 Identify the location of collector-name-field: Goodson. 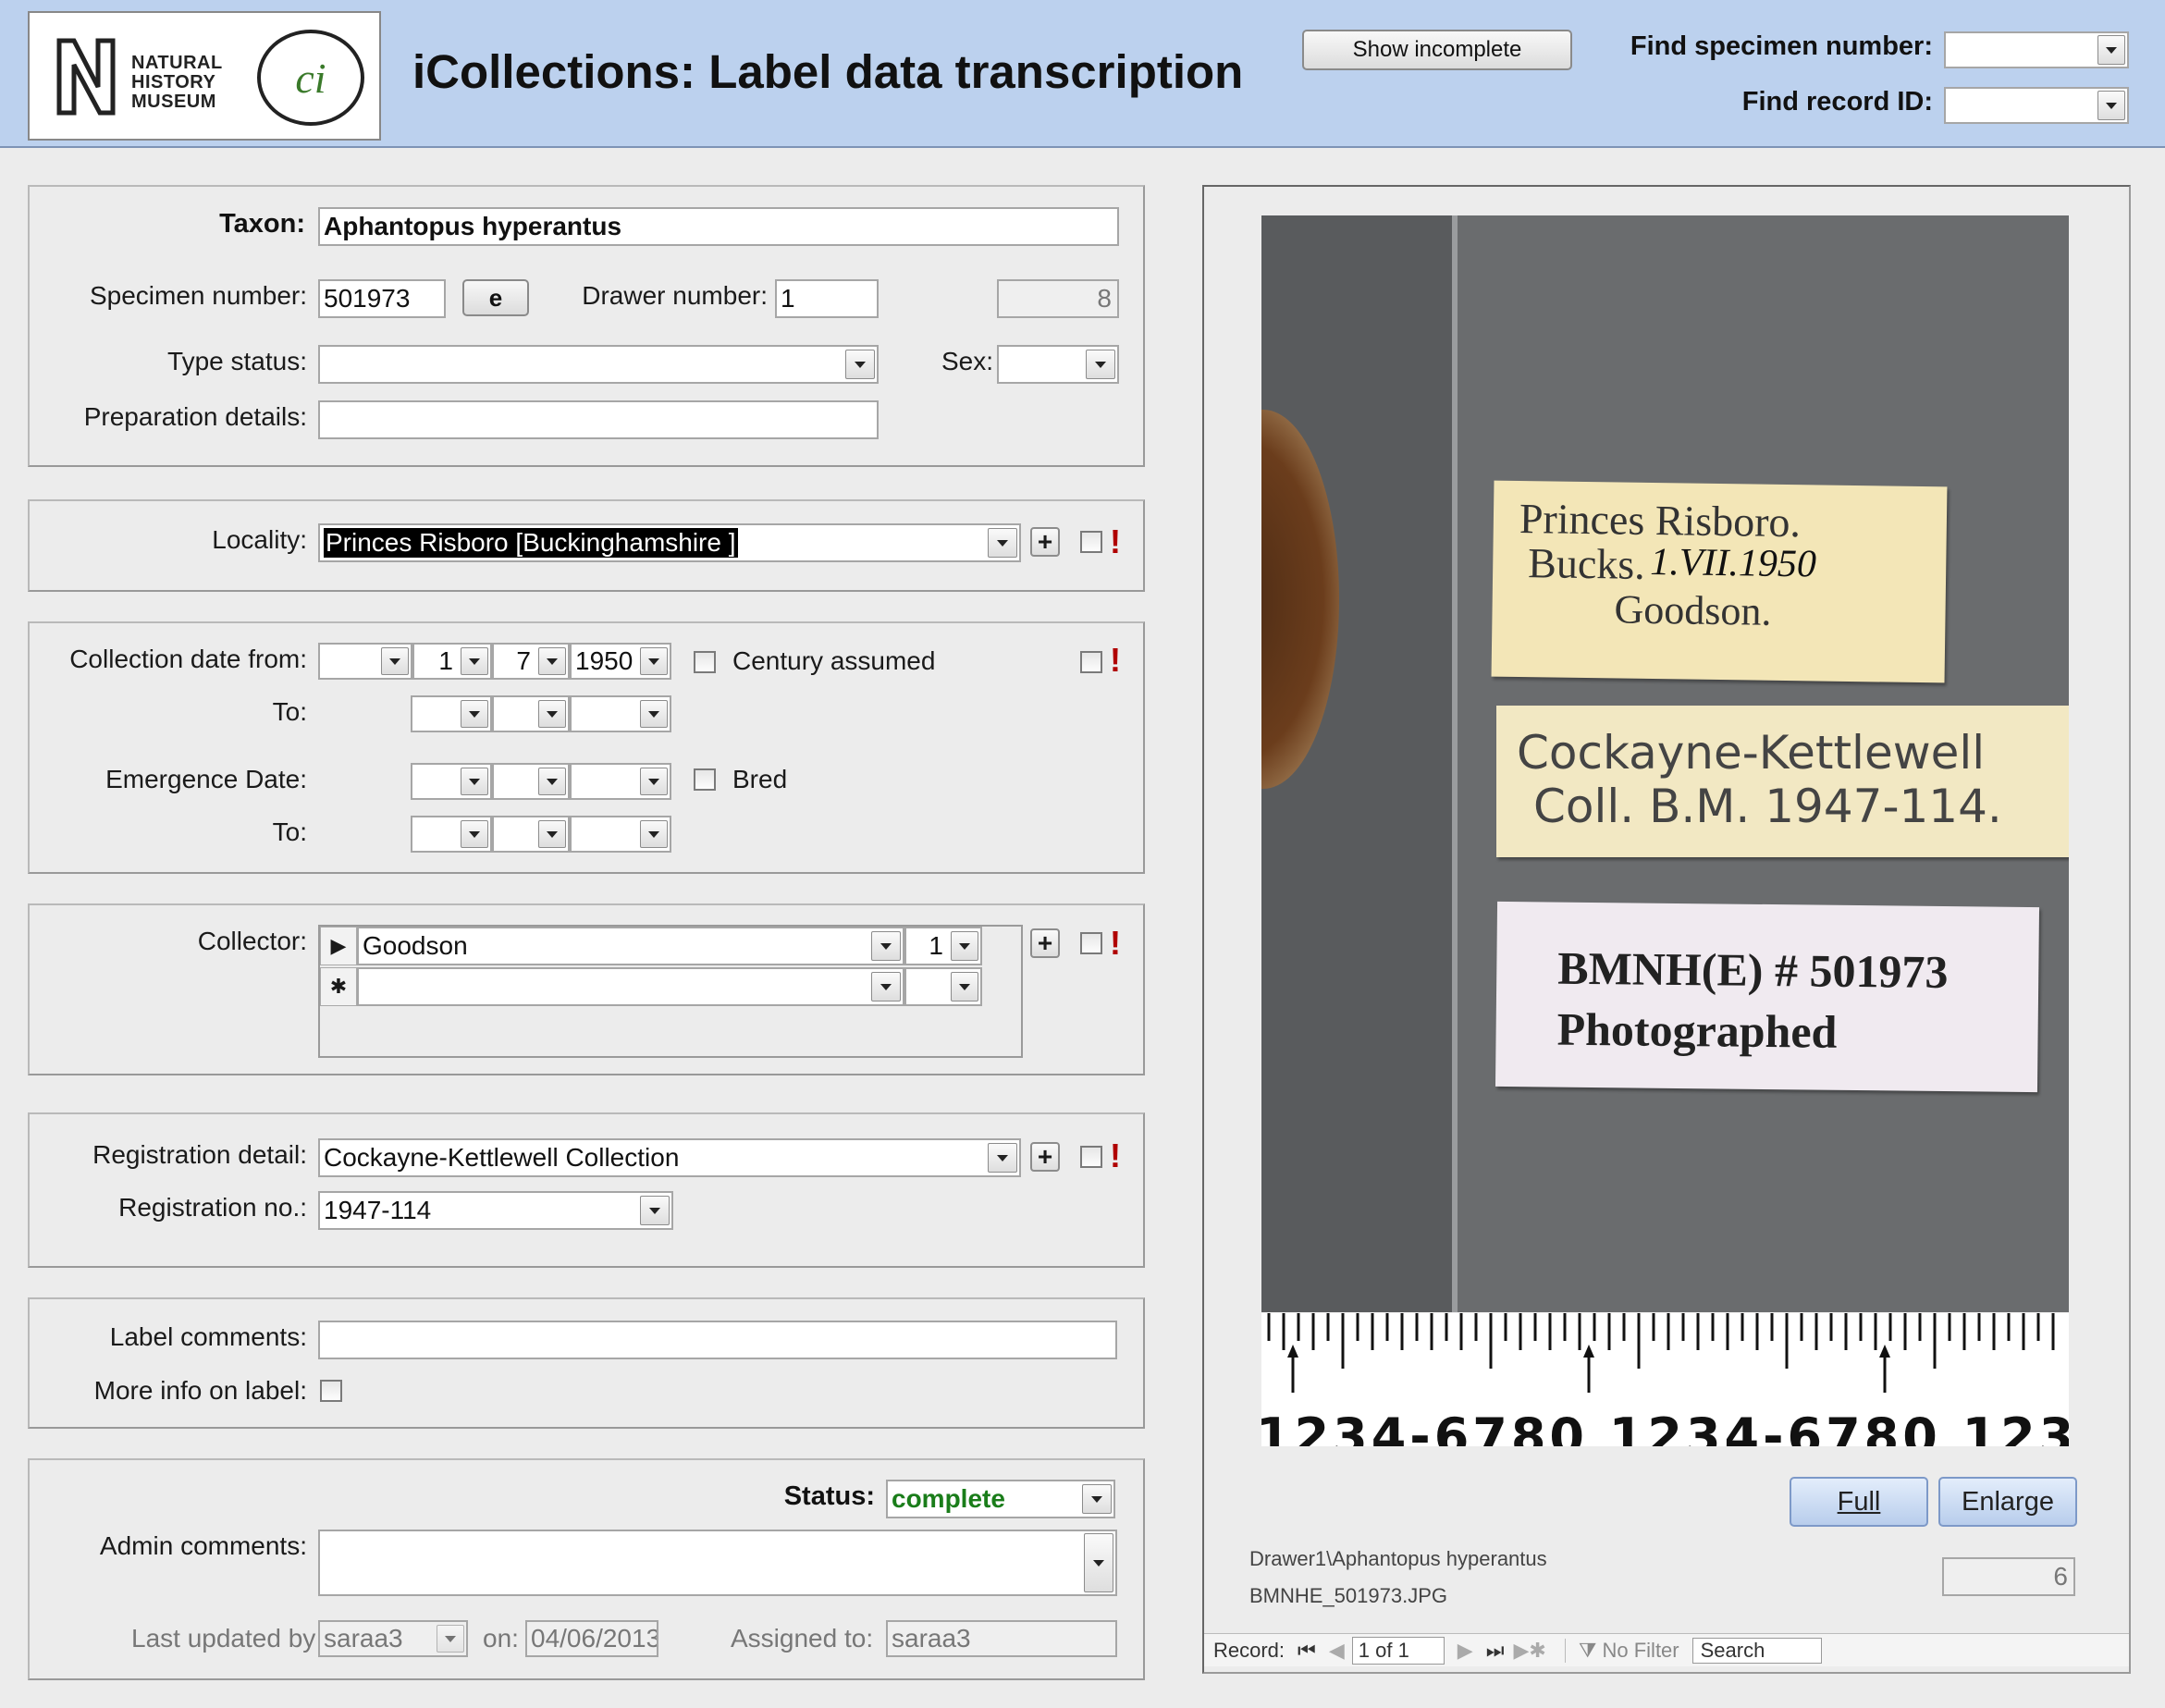
(630, 946).